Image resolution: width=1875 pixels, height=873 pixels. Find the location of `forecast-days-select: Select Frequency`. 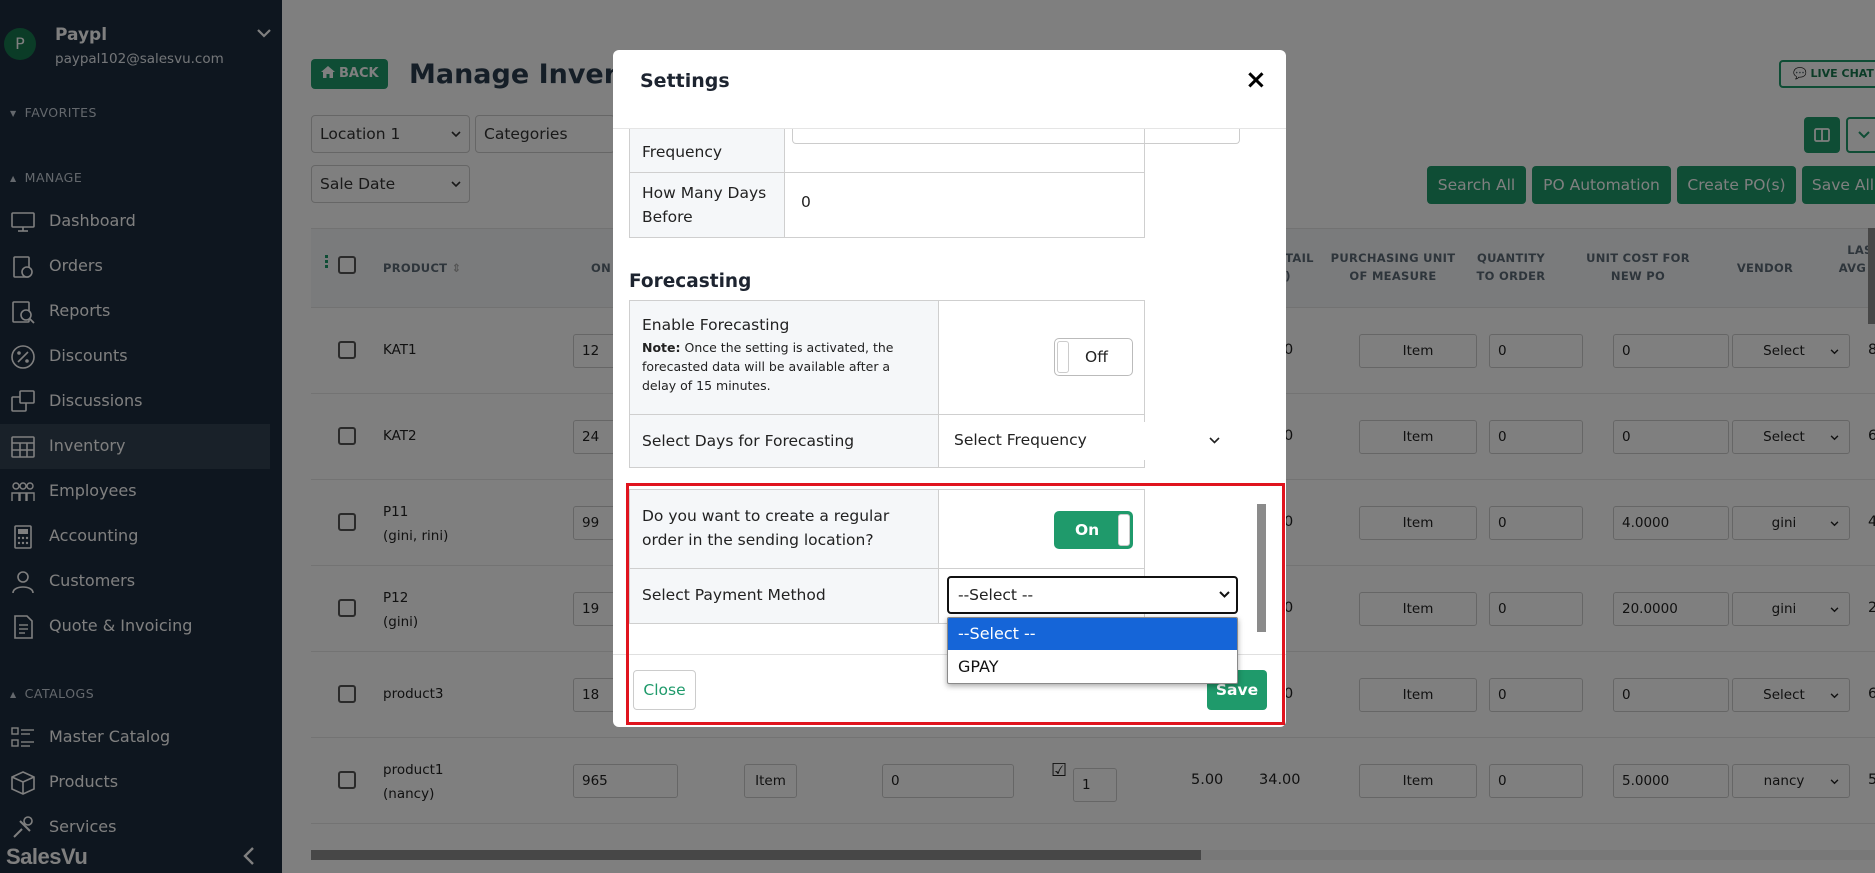

forecast-days-select: Select Frequency is located at coordinates (1087, 441).